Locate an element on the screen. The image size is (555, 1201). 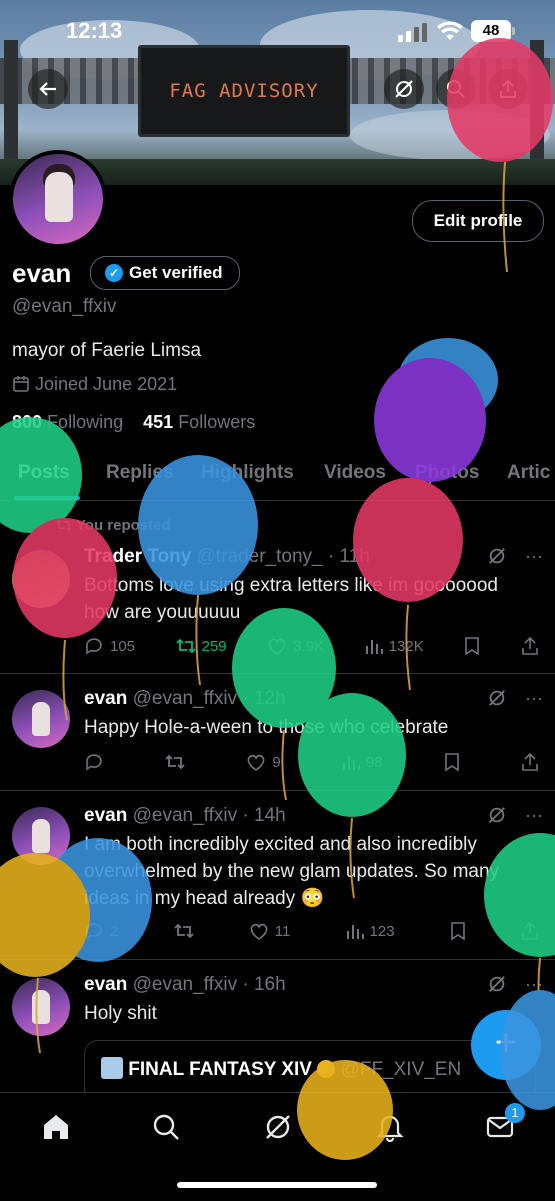
battery-indicator: 48 is located at coordinates (493, 31).